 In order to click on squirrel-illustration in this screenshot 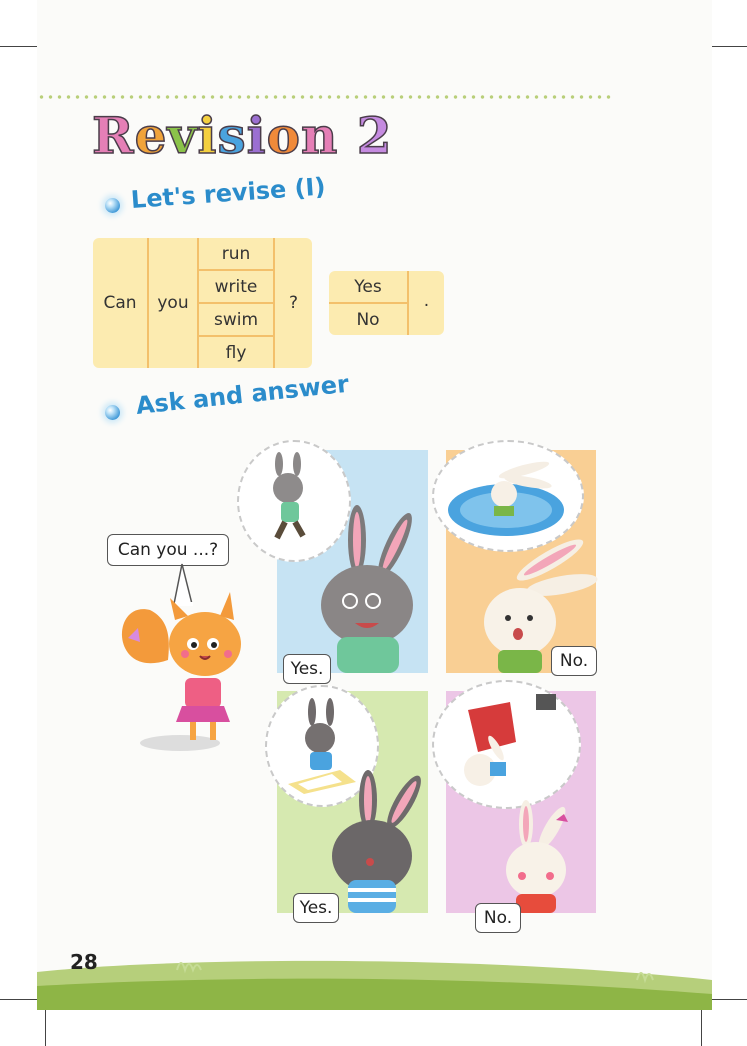, I will do `click(181, 657)`.